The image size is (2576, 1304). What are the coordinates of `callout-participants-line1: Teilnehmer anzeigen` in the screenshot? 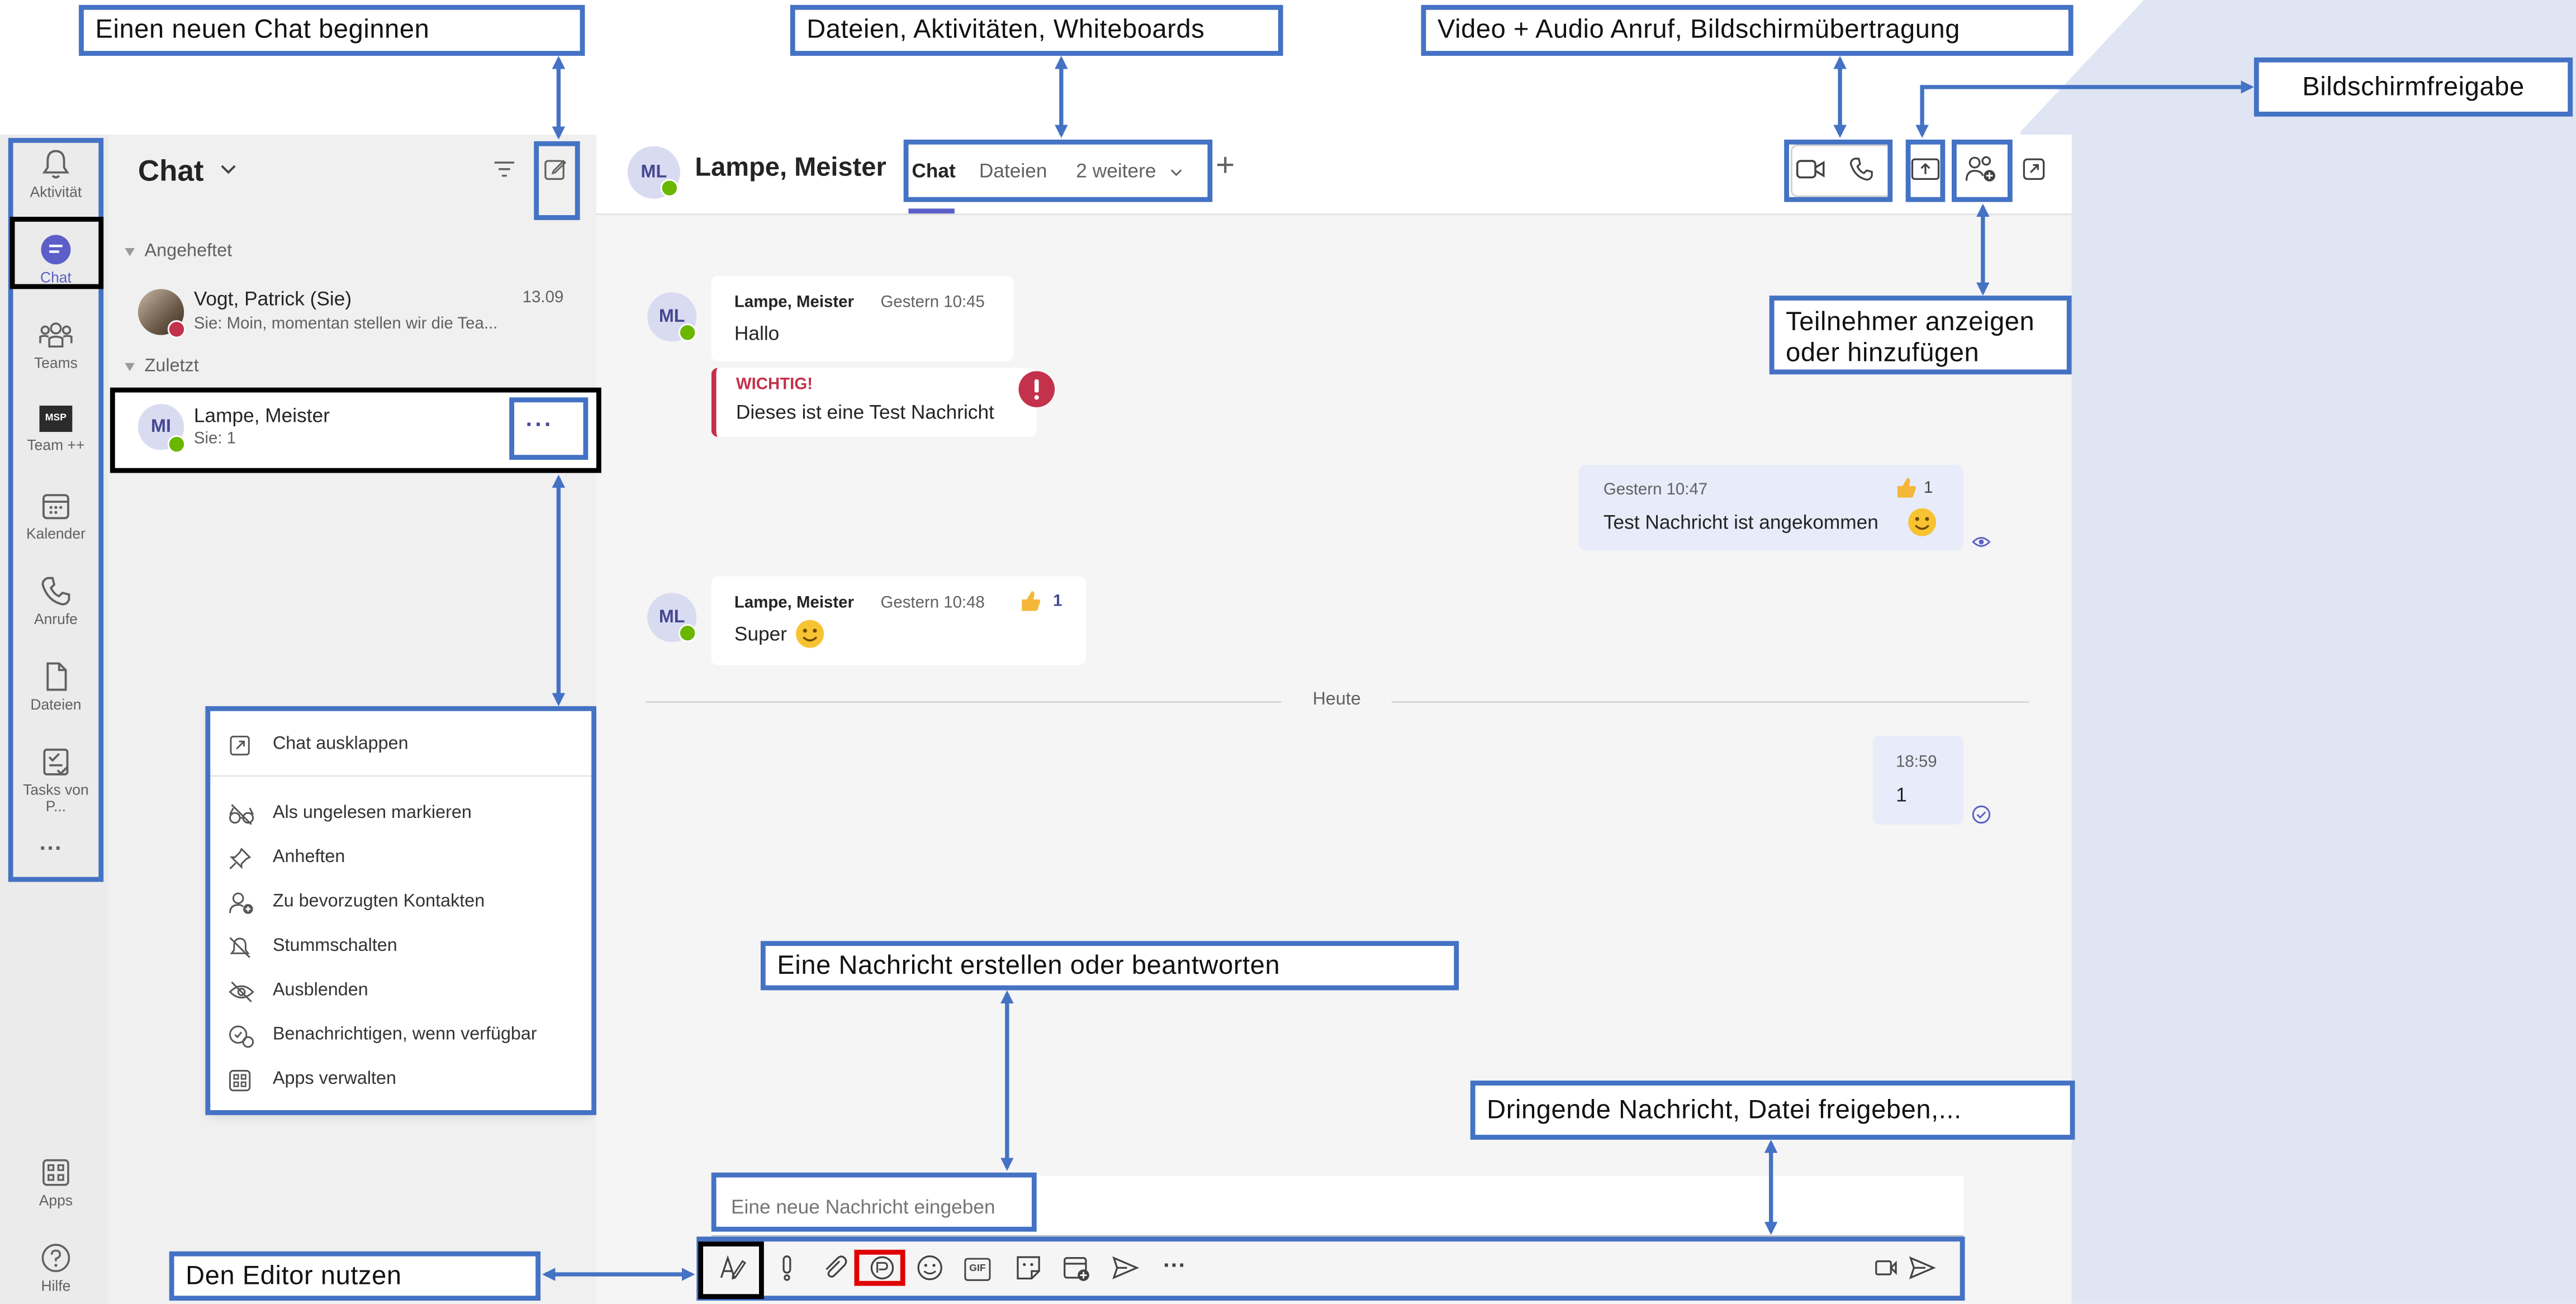 It's located at (1910, 322).